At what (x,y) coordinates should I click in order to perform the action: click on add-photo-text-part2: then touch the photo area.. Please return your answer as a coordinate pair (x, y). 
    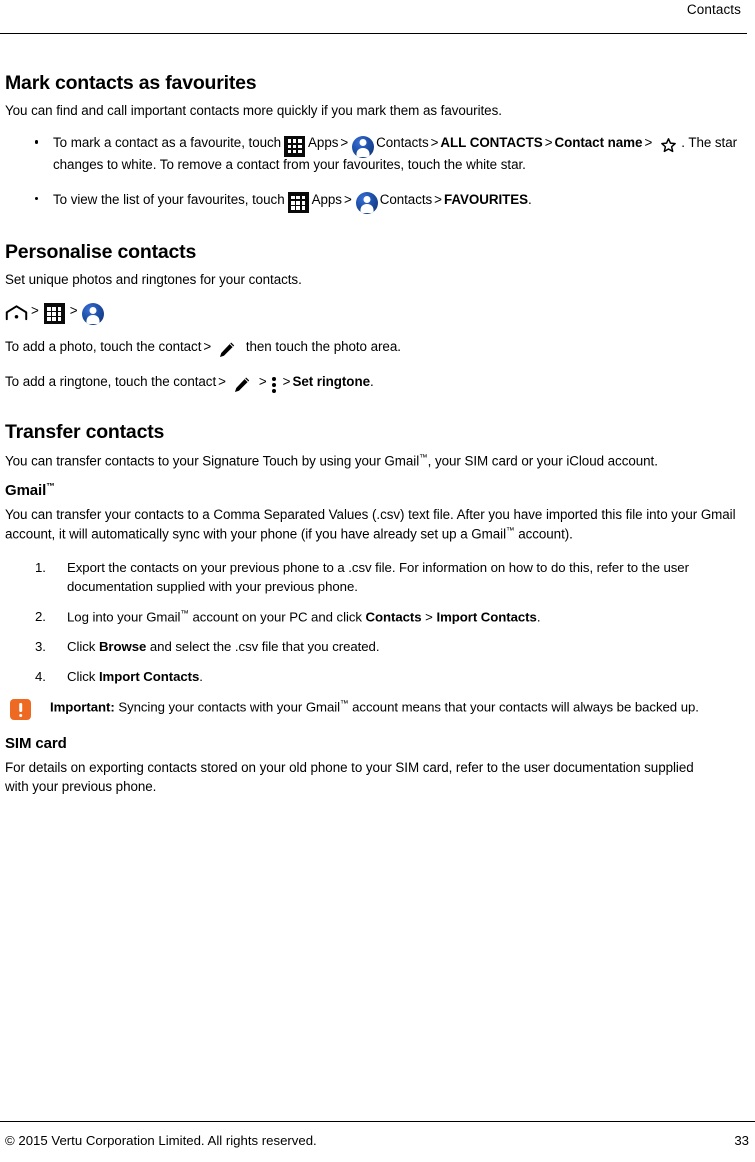
    Looking at the image, I should click on (323, 347).